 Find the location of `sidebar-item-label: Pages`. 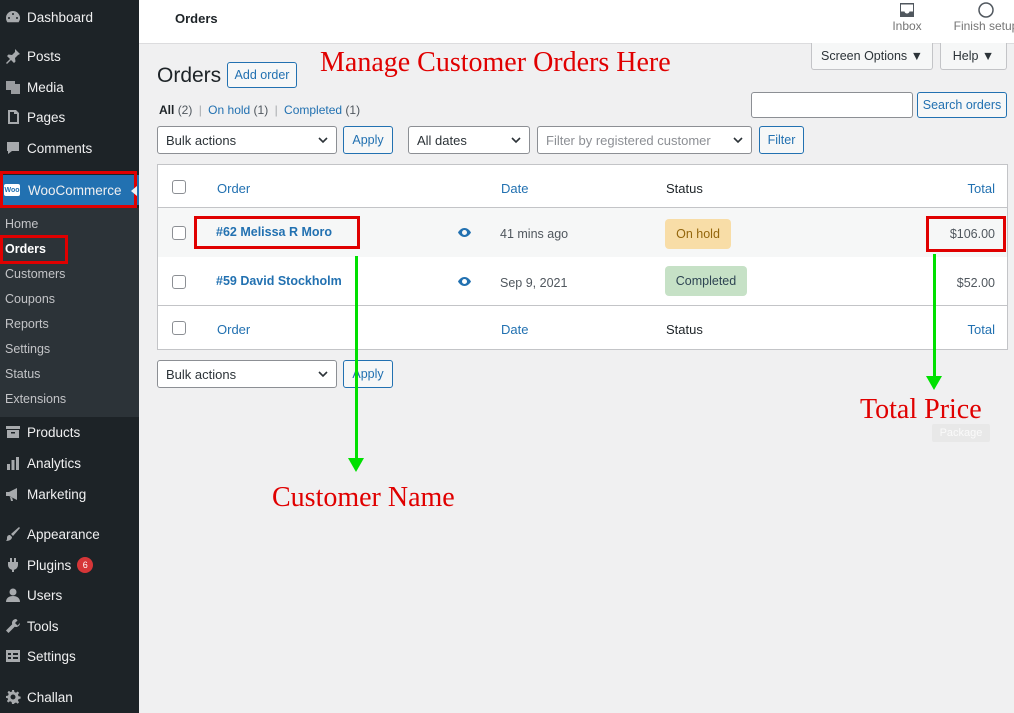

sidebar-item-label: Pages is located at coordinates (46, 117).